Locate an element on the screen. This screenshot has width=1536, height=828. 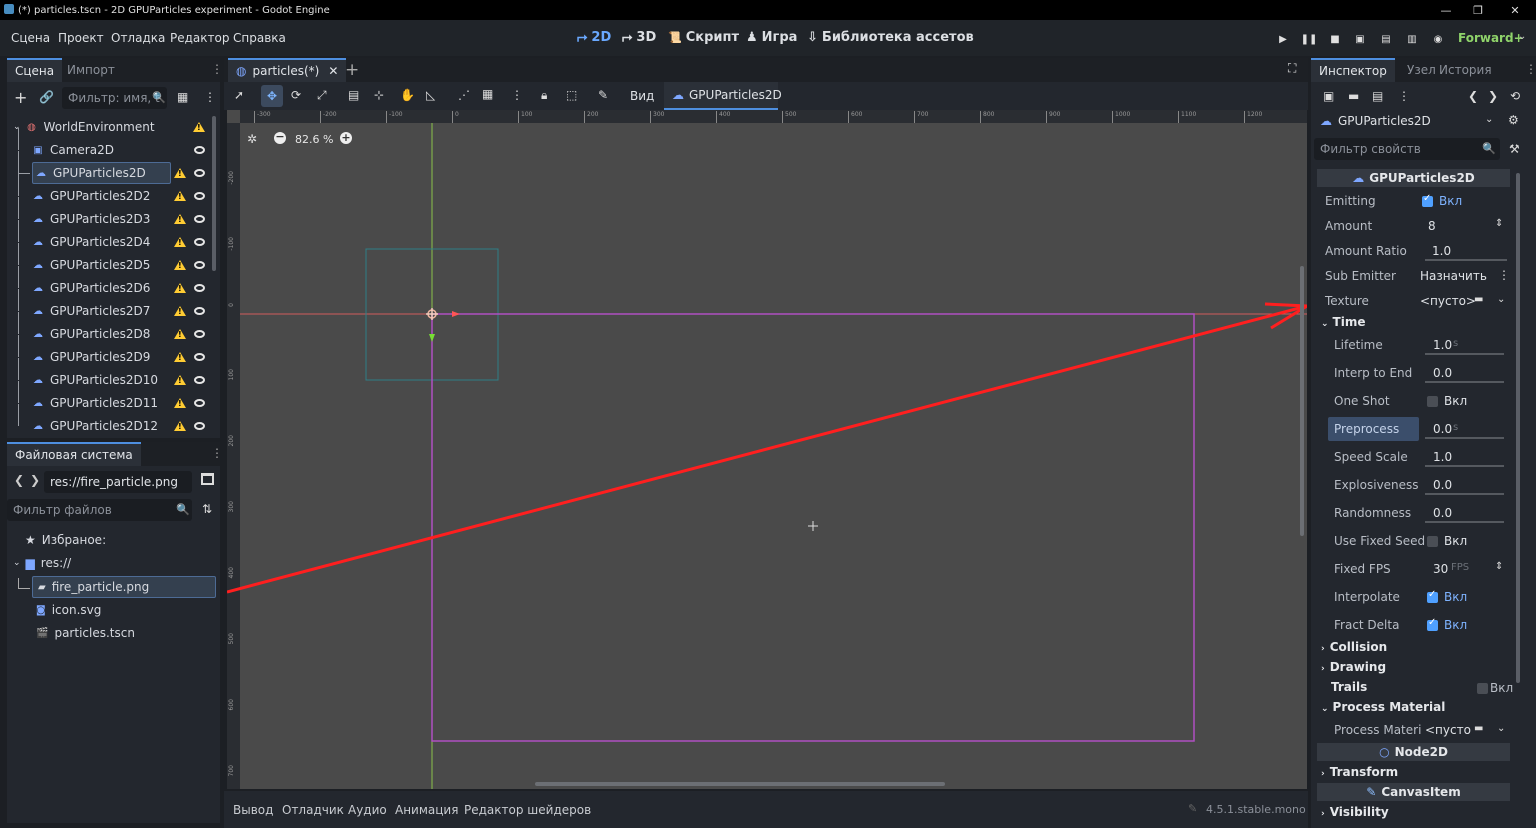
ruler-tool-icon: ◺ is located at coordinates (430, 95).